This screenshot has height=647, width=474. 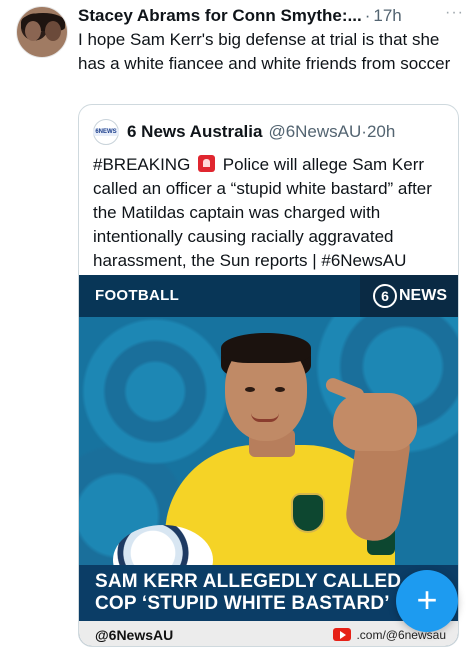 I want to click on tweet-header: Stacey Abrams for Conn Smythe:... · 17h, so click(x=272, y=16).